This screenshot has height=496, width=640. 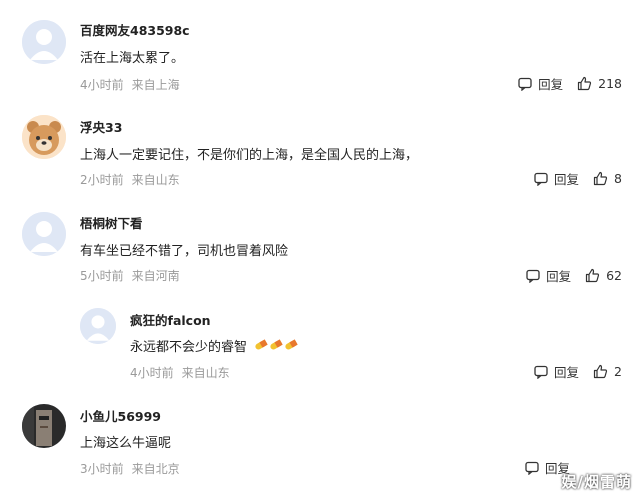 What do you see at coordinates (249, 155) in the screenshot?
I see `comment-text: 上海人一定要记住，不是你们的上海，是全国人民的上海，` at bounding box center [249, 155].